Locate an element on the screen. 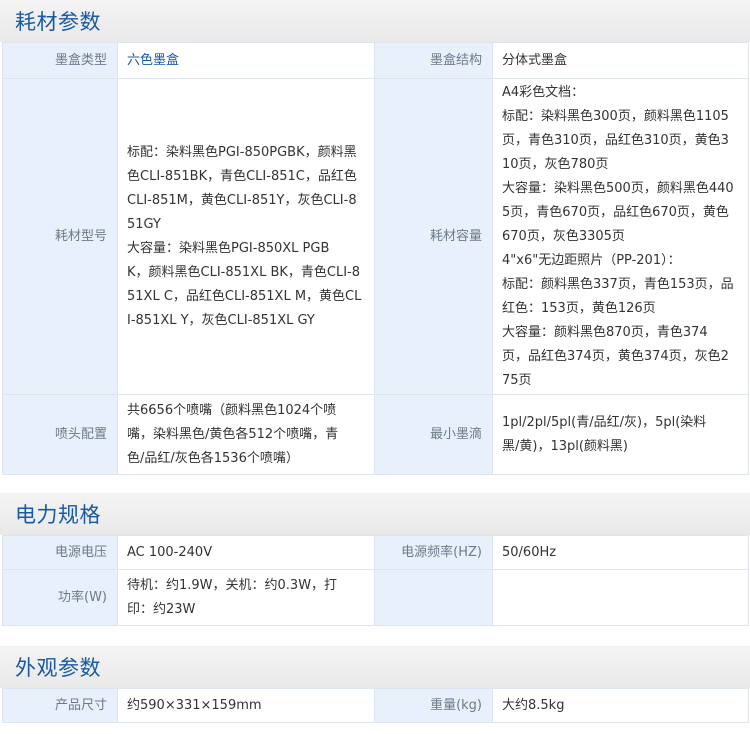 Image resolution: width=750 pixels, height=734 pixels. cartridge-type-value: 六色墨盒 is located at coordinates (246, 60).